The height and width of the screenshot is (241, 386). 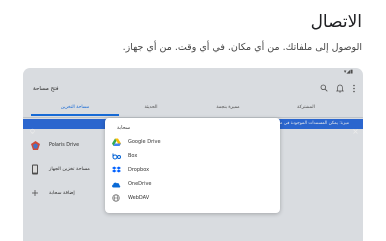 What do you see at coordinates (139, 198) in the screenshot?
I see `option-label: WebDAV` at bounding box center [139, 198].